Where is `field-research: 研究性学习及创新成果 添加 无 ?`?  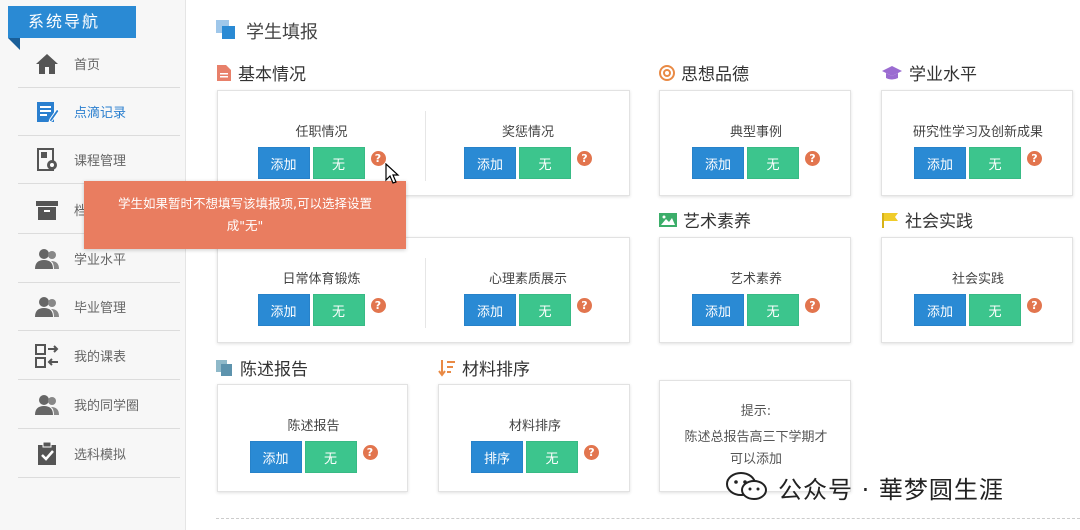
field-research: 研究性学习及创新成果 添加 无 ? is located at coordinates (978, 150).